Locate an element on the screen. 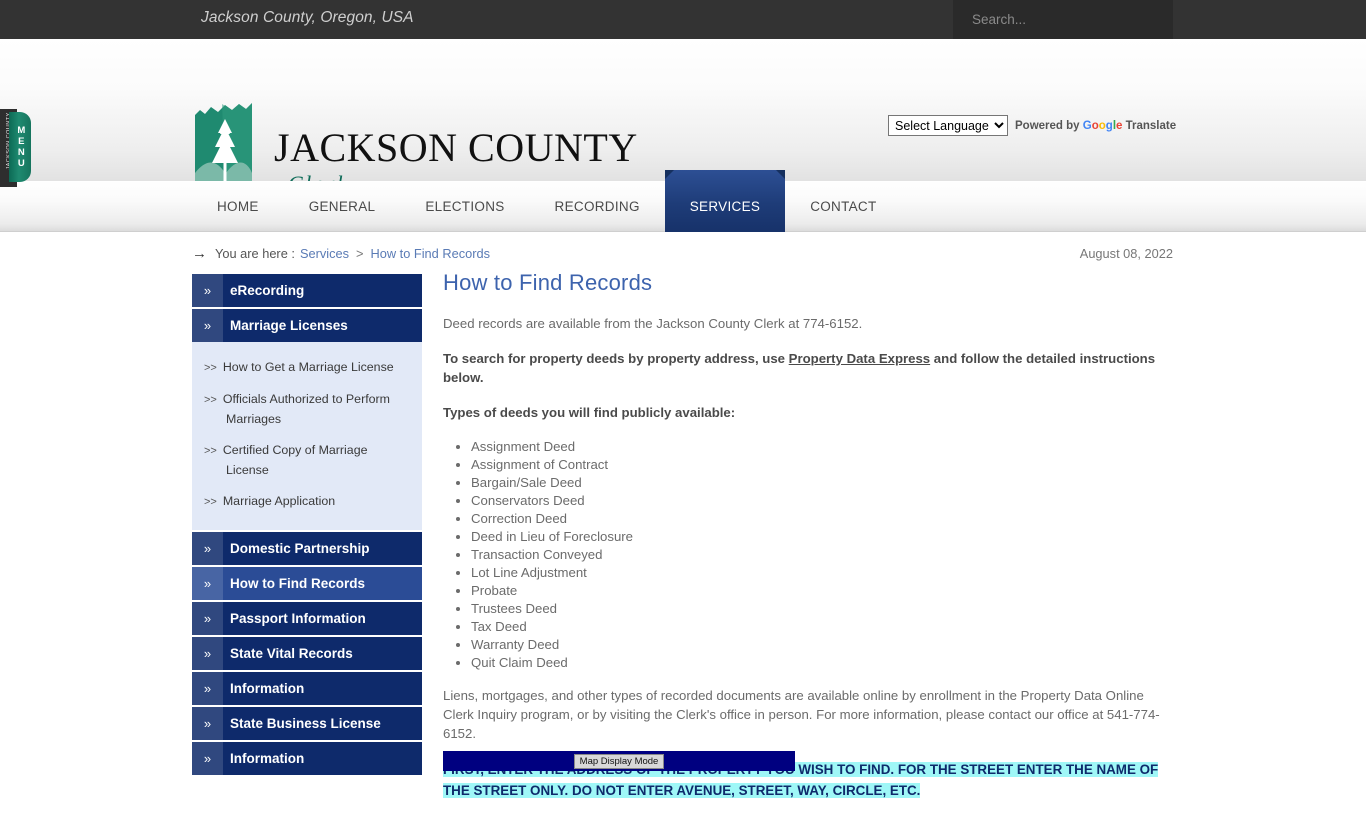 The height and width of the screenshot is (815, 1366). sidebar-subitem-marriage-application: >> Marriage Application is located at coordinates (307, 502).